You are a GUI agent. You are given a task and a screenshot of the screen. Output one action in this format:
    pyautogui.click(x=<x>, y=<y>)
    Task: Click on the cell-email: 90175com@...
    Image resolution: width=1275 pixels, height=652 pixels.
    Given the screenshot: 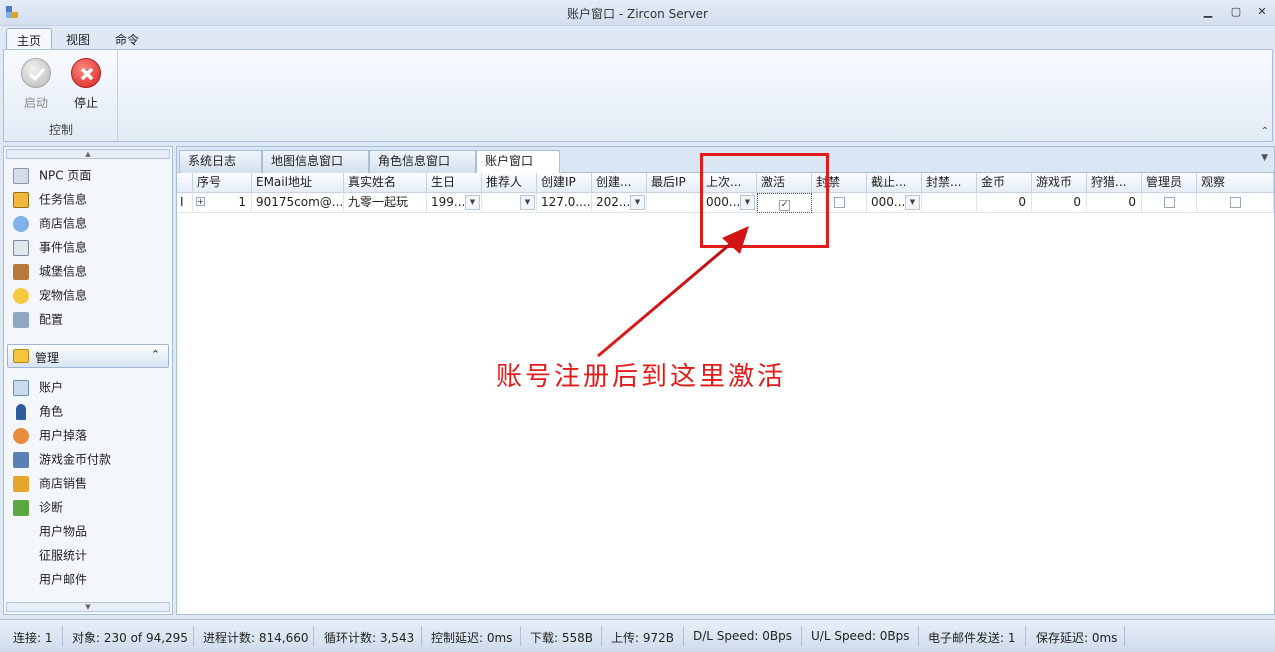 What is the action you would take?
    pyautogui.click(x=298, y=203)
    